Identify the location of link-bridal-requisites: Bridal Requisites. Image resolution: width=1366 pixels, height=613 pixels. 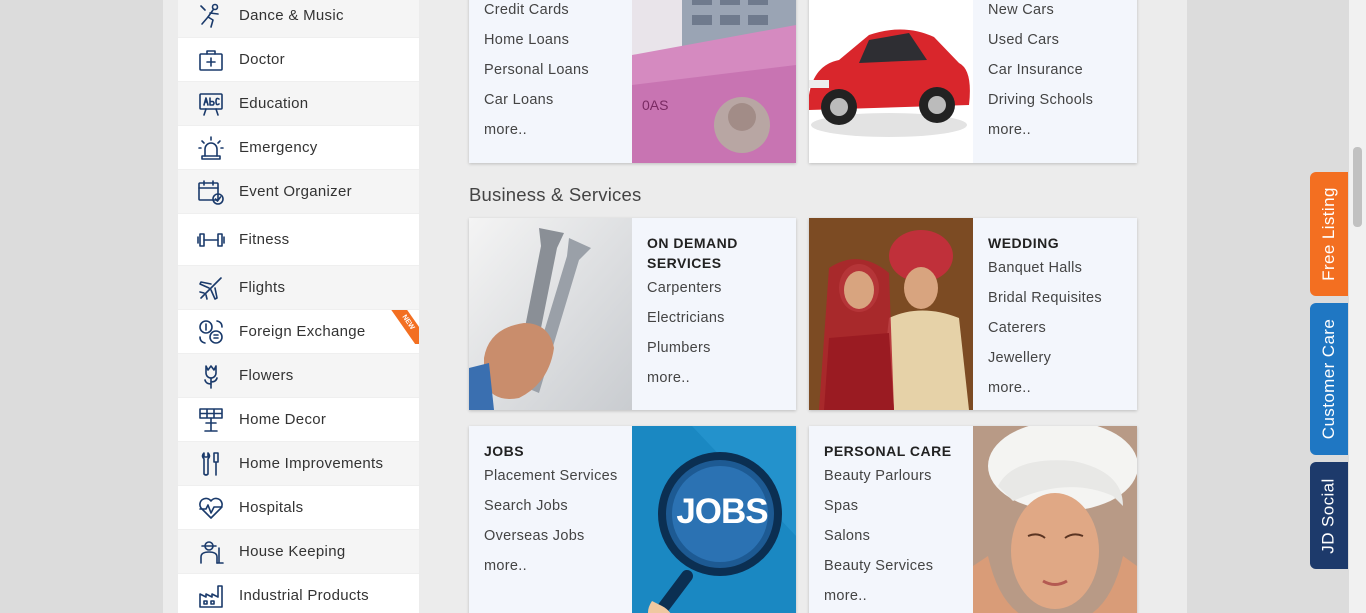
(1062, 303).